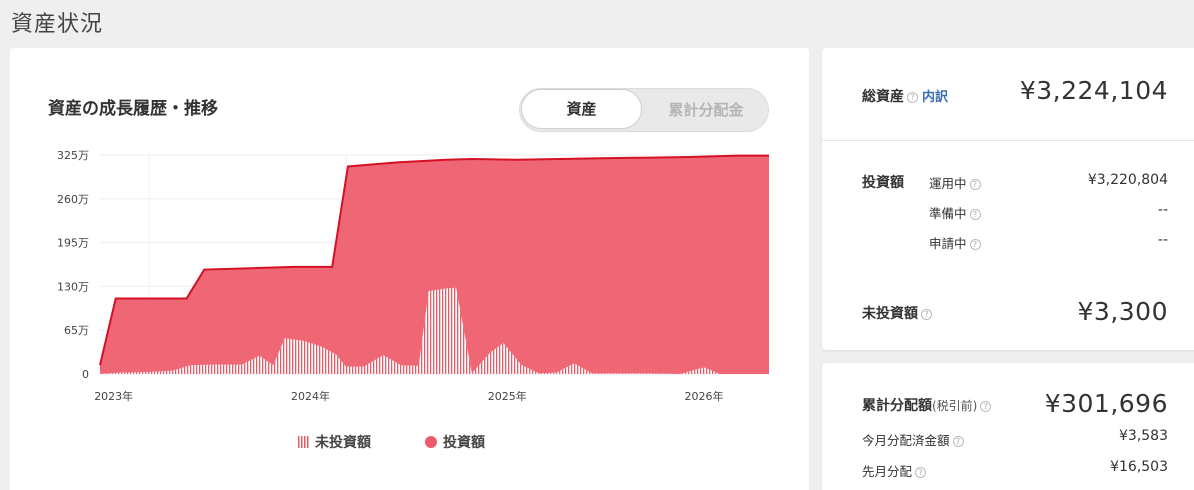 The height and width of the screenshot is (490, 1194). I want to click on hatch-swatch-icon, so click(303, 442).